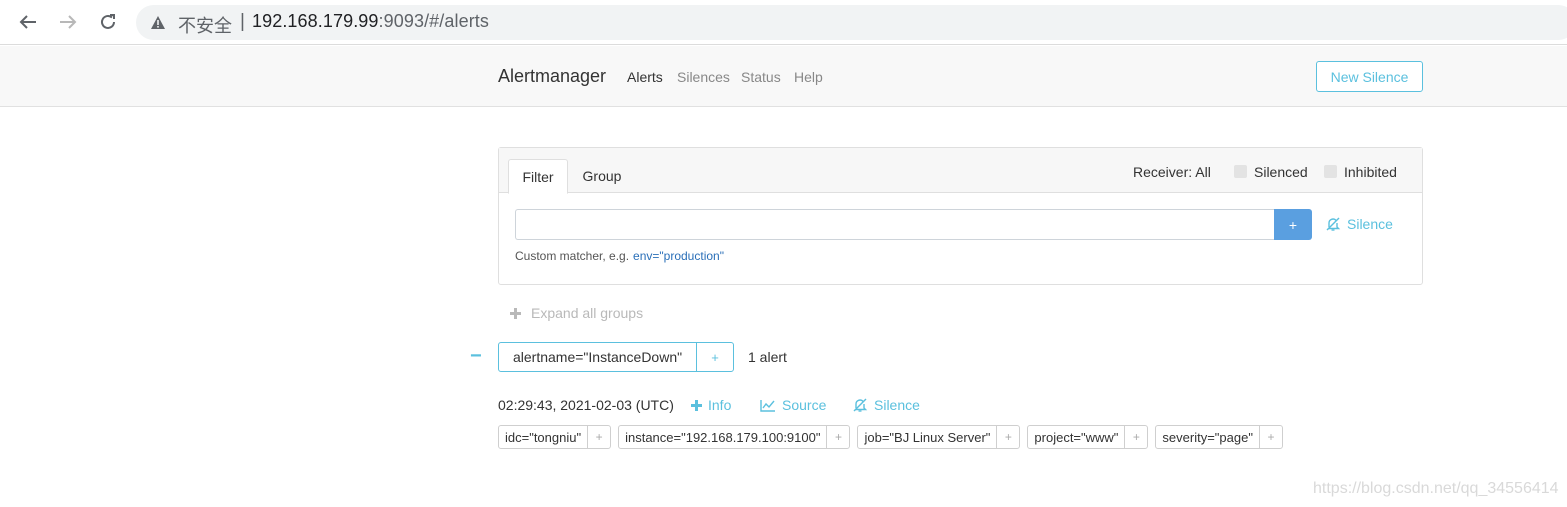  I want to click on expand-all-groups: Expand all groups, so click(576, 313).